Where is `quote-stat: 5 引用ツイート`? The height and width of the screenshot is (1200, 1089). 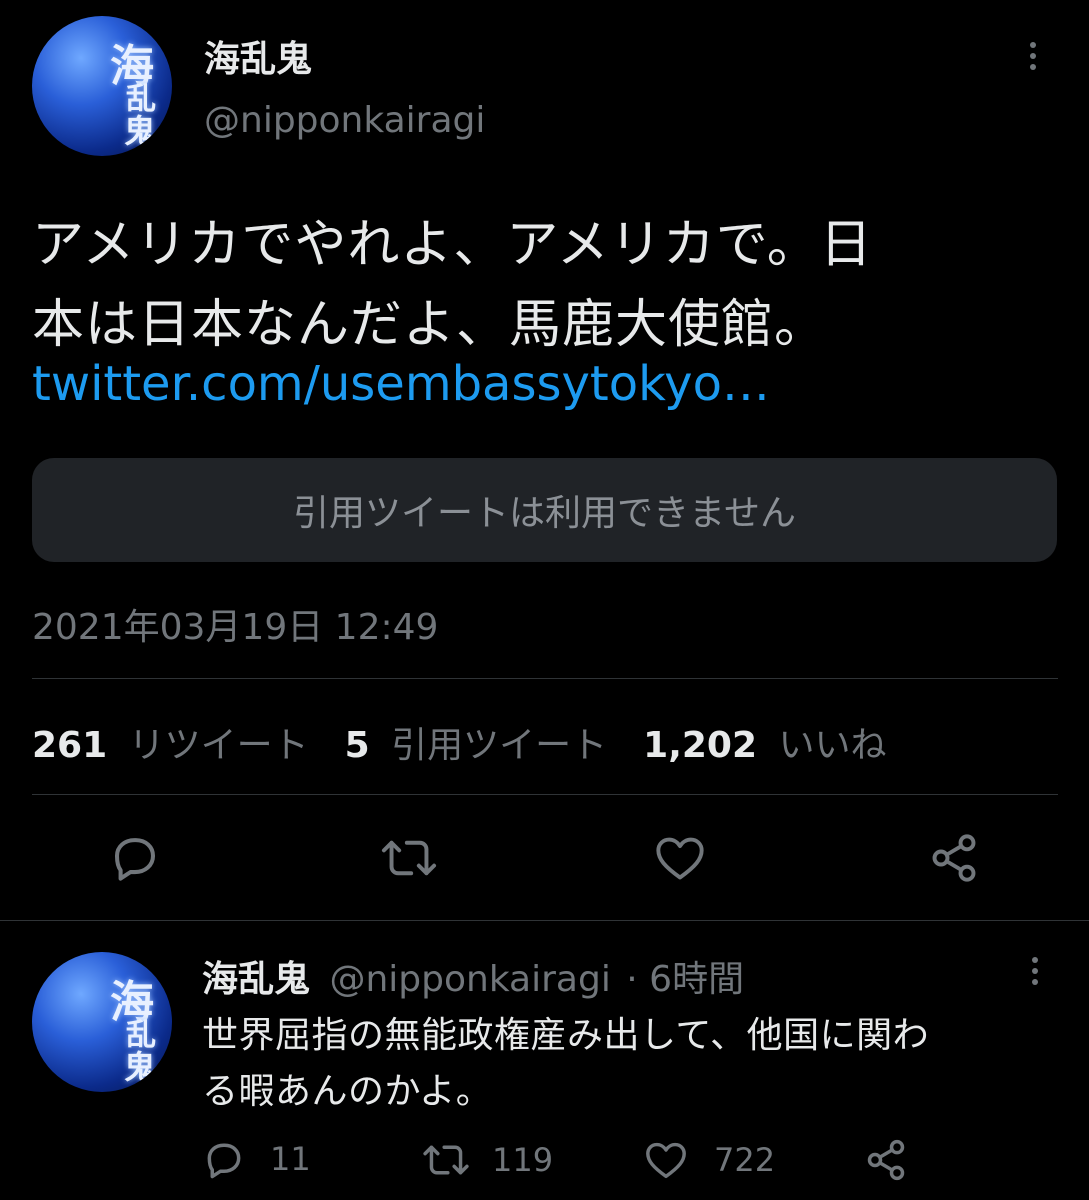
quote-stat: 5 引用ツイート is located at coordinates (476, 742).